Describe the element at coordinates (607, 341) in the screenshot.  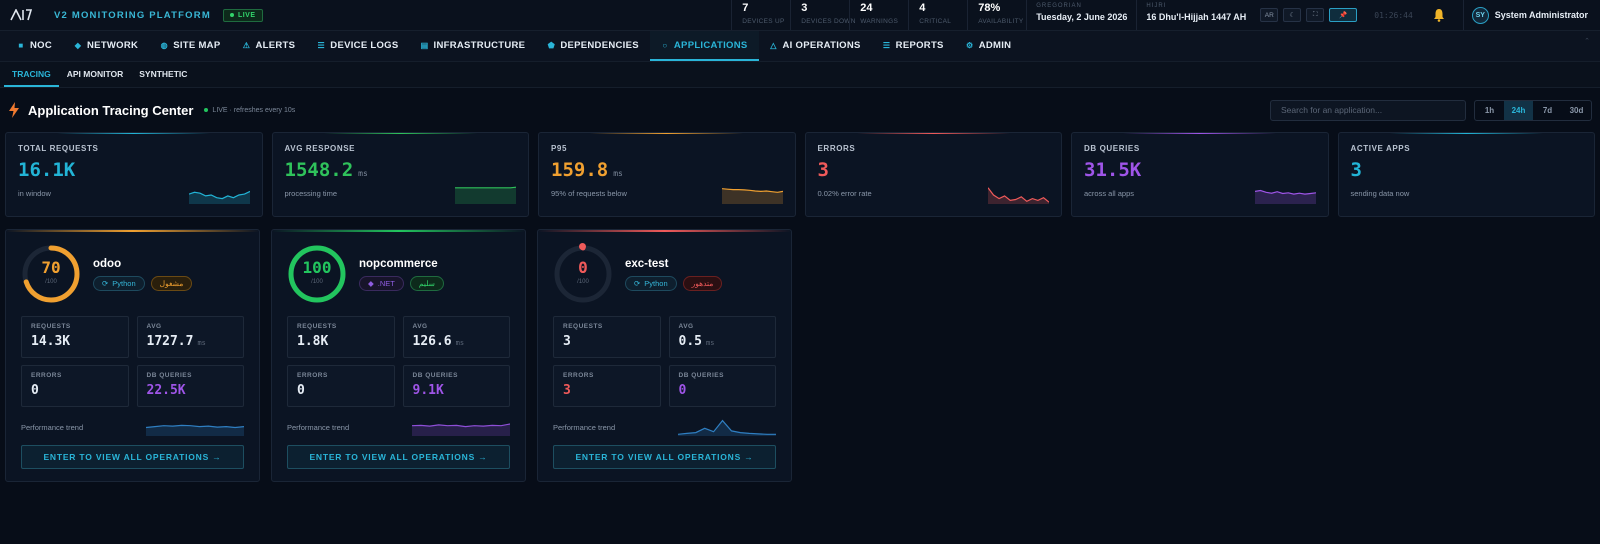
I see `metric-value: 3` at that location.